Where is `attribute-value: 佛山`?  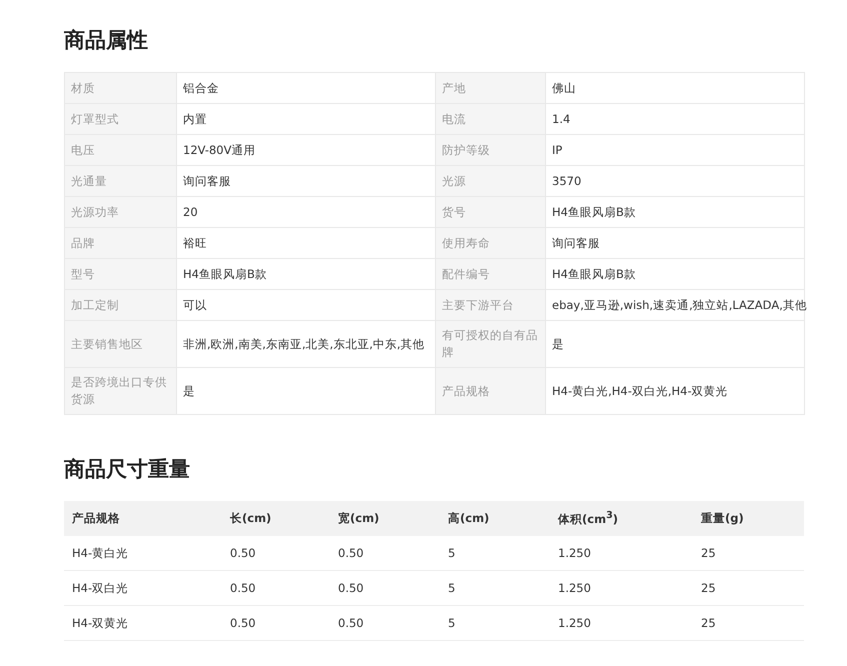
attribute-value: 佛山 is located at coordinates (675, 88).